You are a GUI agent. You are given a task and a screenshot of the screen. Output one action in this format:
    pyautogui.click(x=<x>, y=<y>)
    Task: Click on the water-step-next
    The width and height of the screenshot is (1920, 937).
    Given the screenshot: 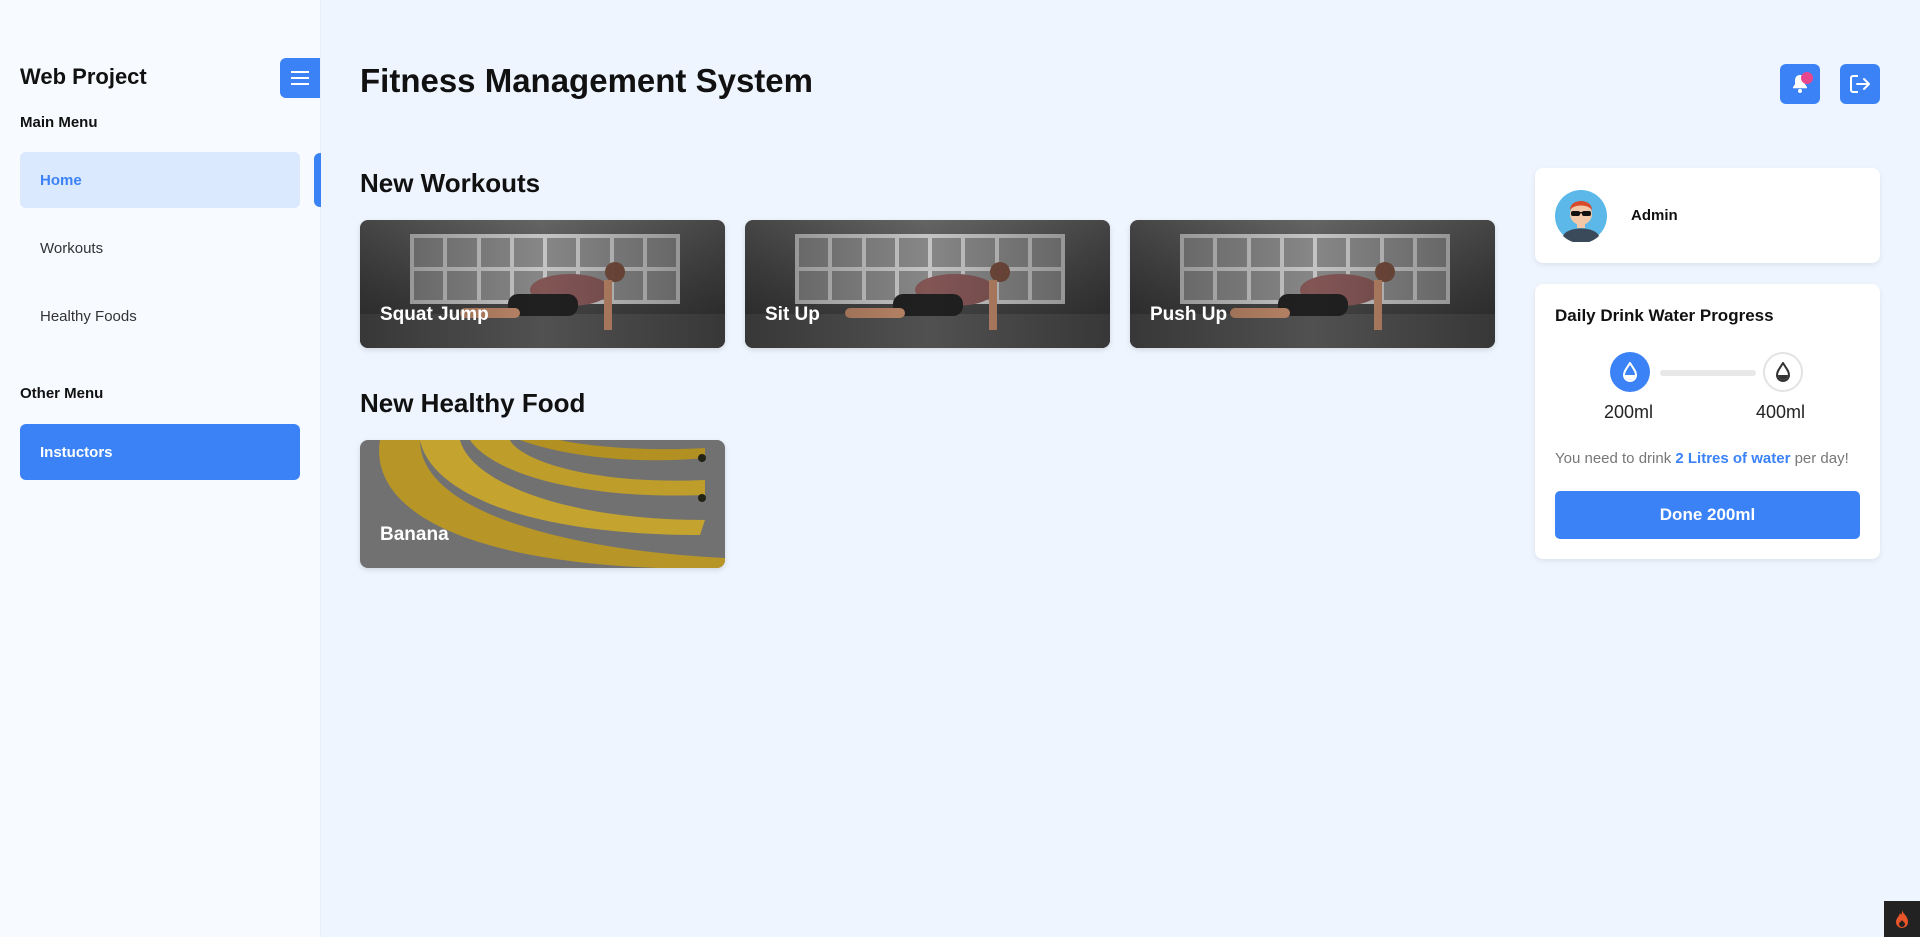 What is the action you would take?
    pyautogui.click(x=1783, y=372)
    